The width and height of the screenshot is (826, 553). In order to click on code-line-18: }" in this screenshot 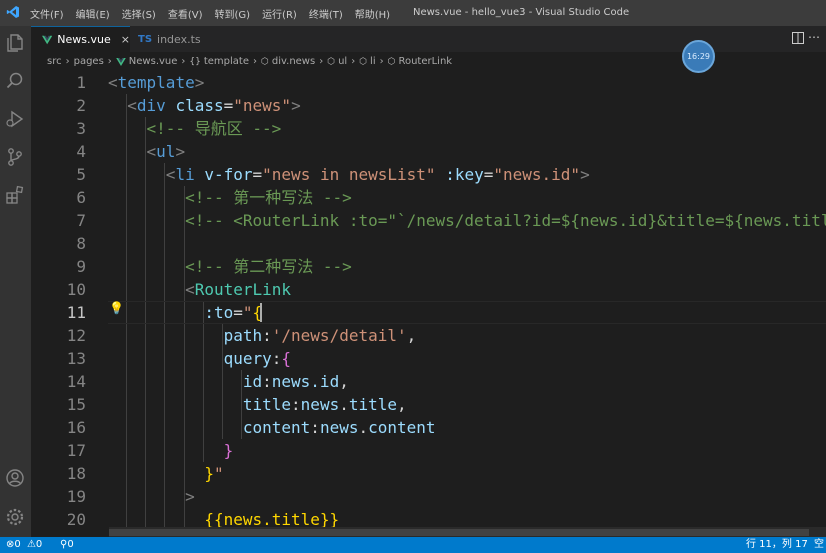, I will do `click(214, 473)`.